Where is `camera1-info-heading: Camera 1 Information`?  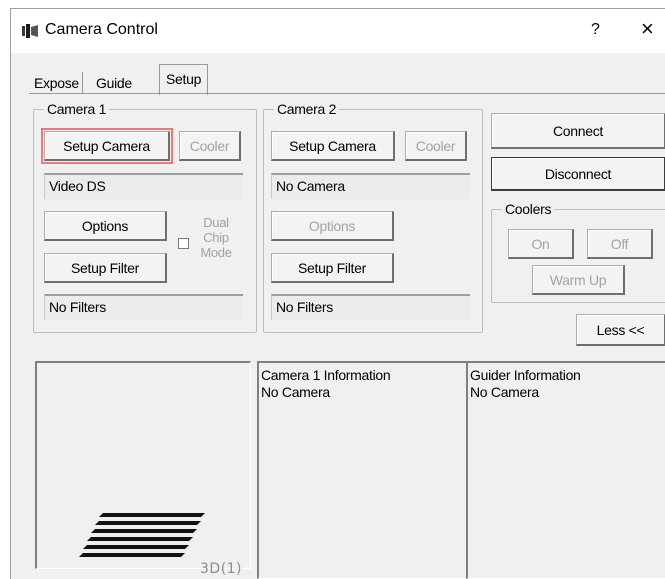
camera1-info-heading: Camera 1 Information is located at coordinates (326, 375).